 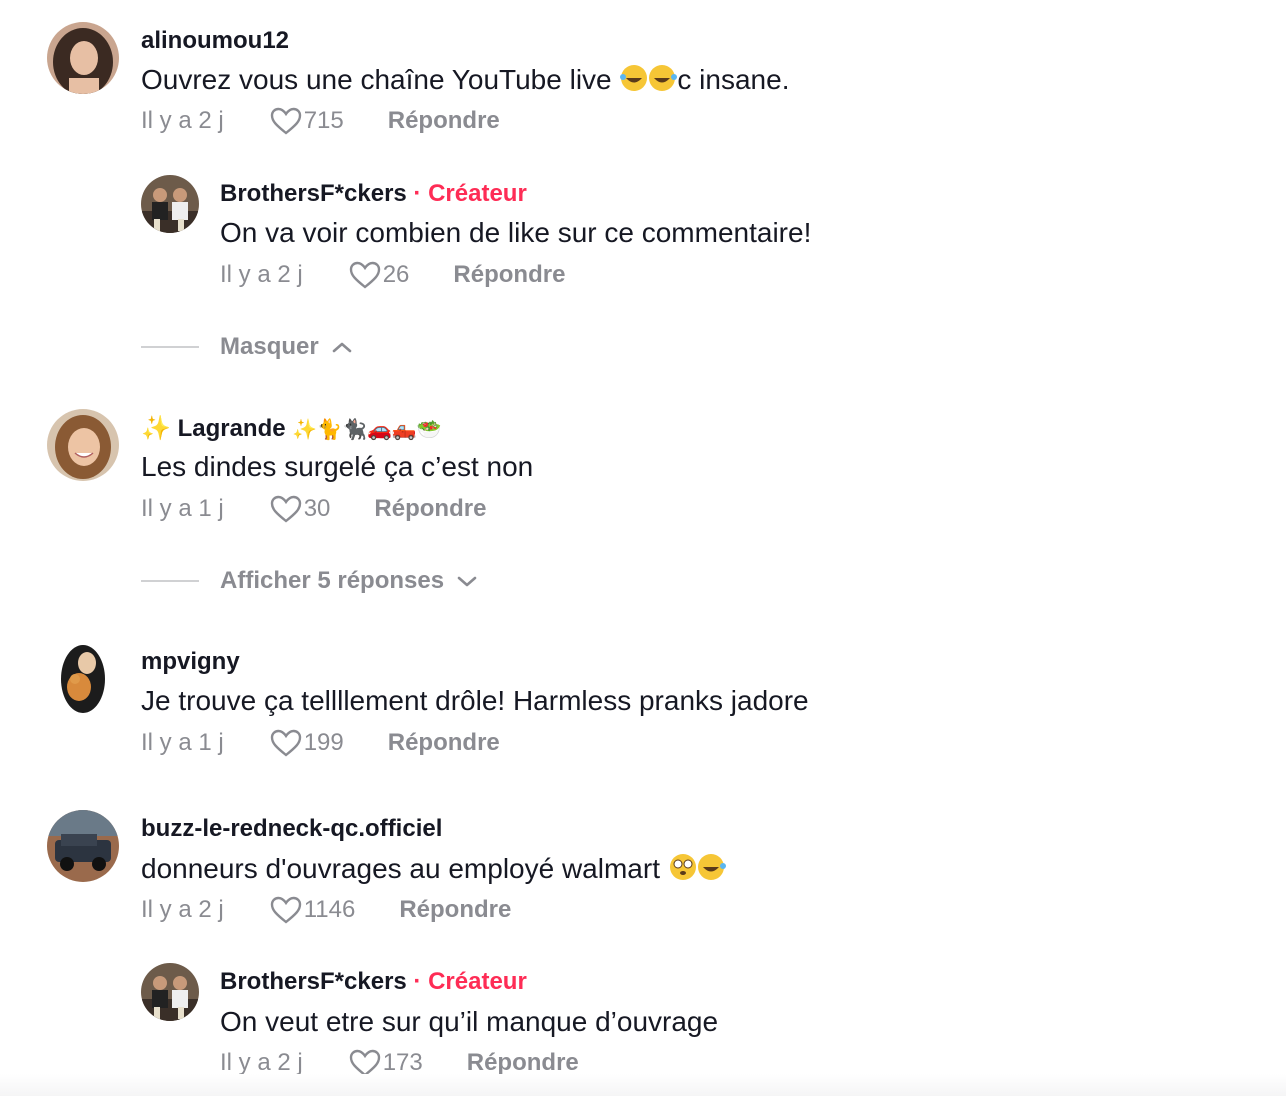 I want to click on comment-username: buzz-le-redneck-qc.officiel, so click(x=291, y=829).